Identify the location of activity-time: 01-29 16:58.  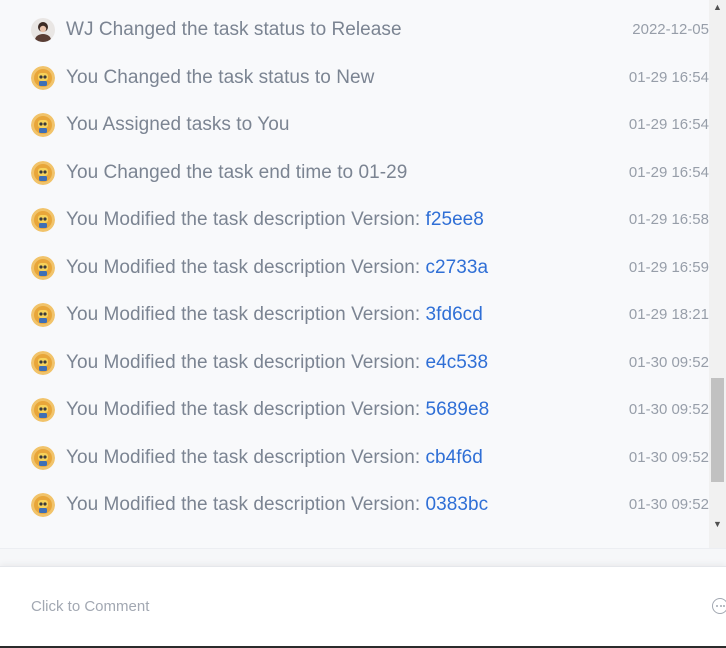
(668, 219).